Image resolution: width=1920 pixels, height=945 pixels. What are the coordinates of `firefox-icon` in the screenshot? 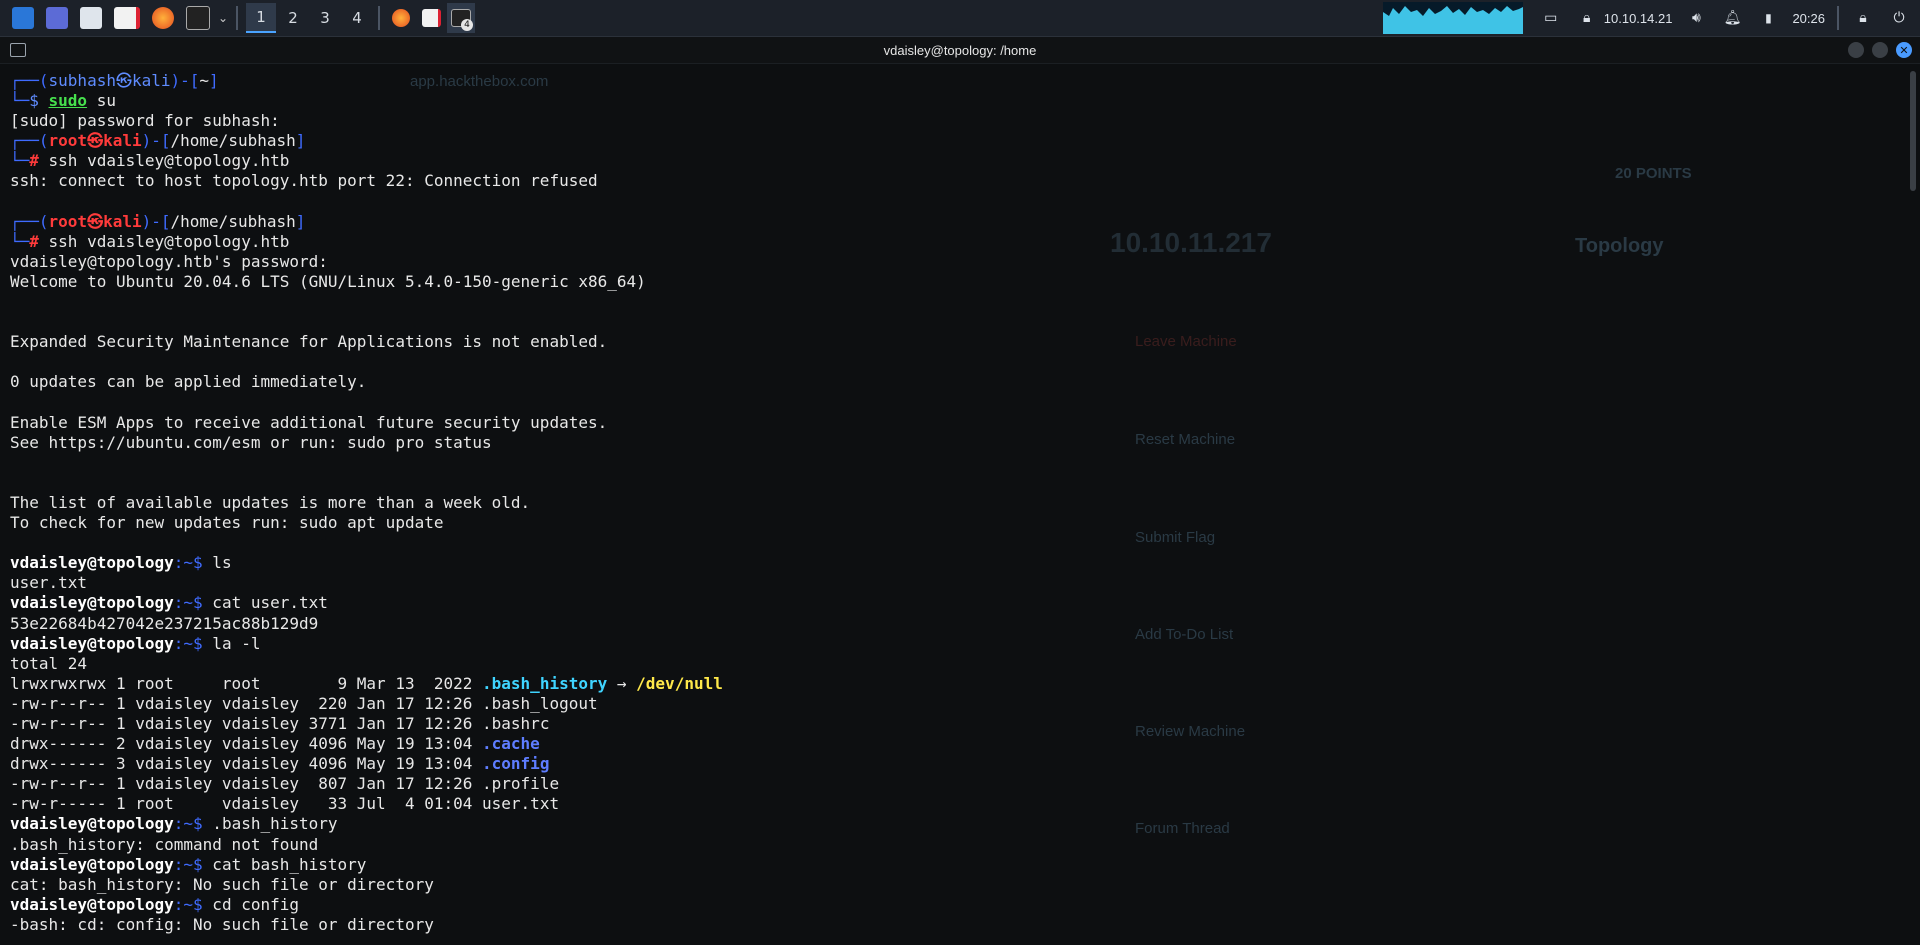 It's located at (401, 18).